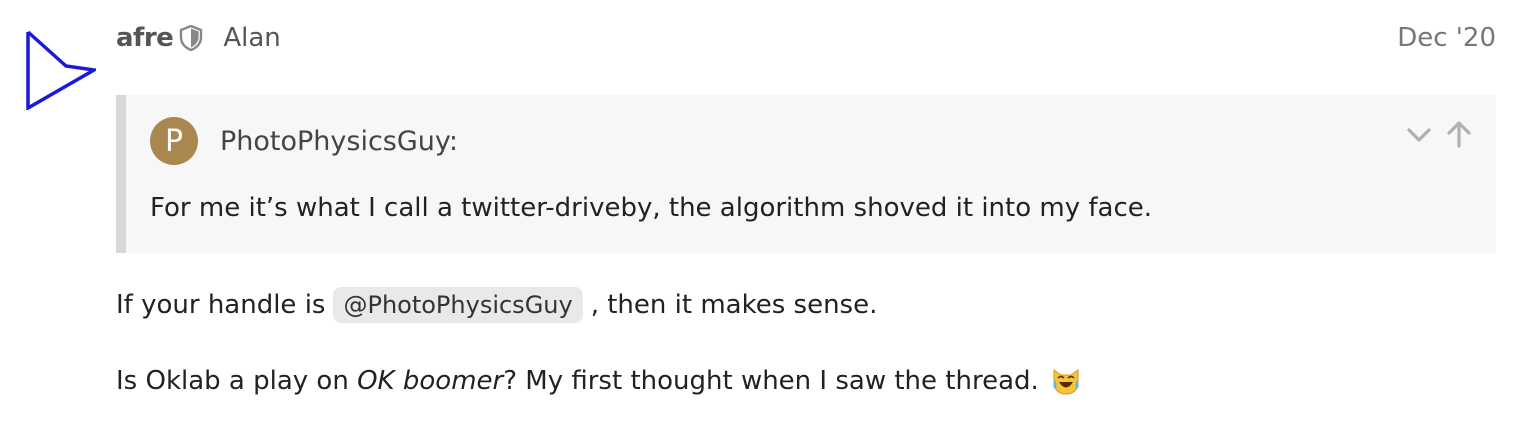  Describe the element at coordinates (251, 38) in the screenshot. I see `full-name: Alan` at that location.